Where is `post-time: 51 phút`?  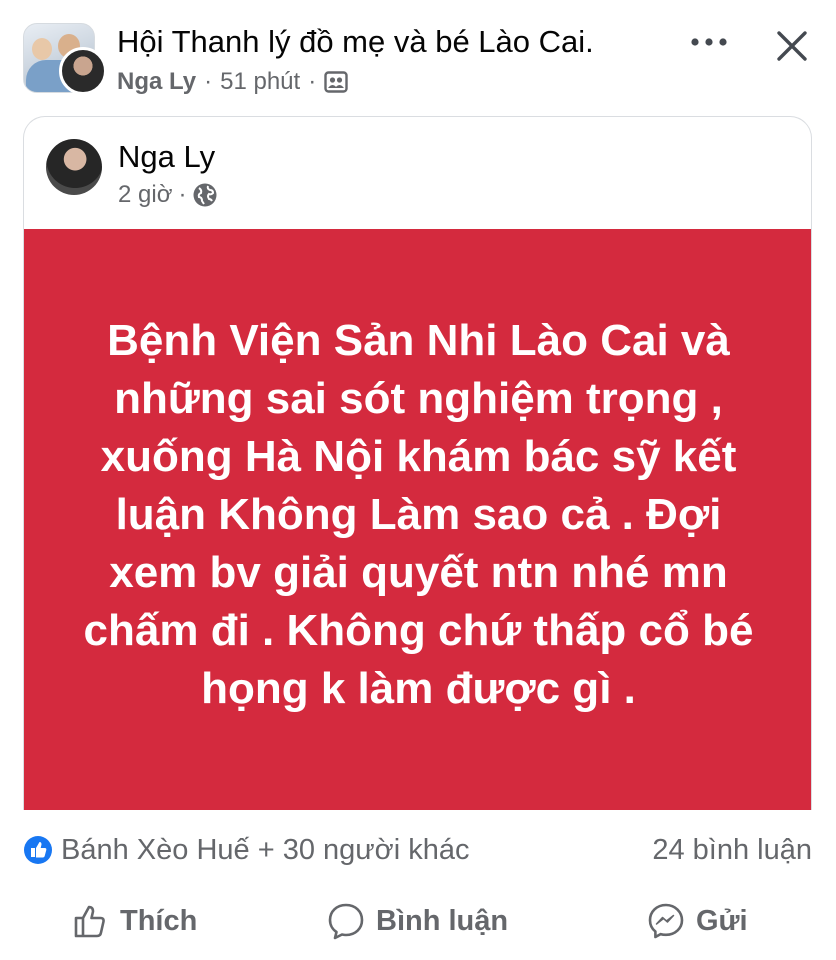 post-time: 51 phút is located at coordinates (260, 82).